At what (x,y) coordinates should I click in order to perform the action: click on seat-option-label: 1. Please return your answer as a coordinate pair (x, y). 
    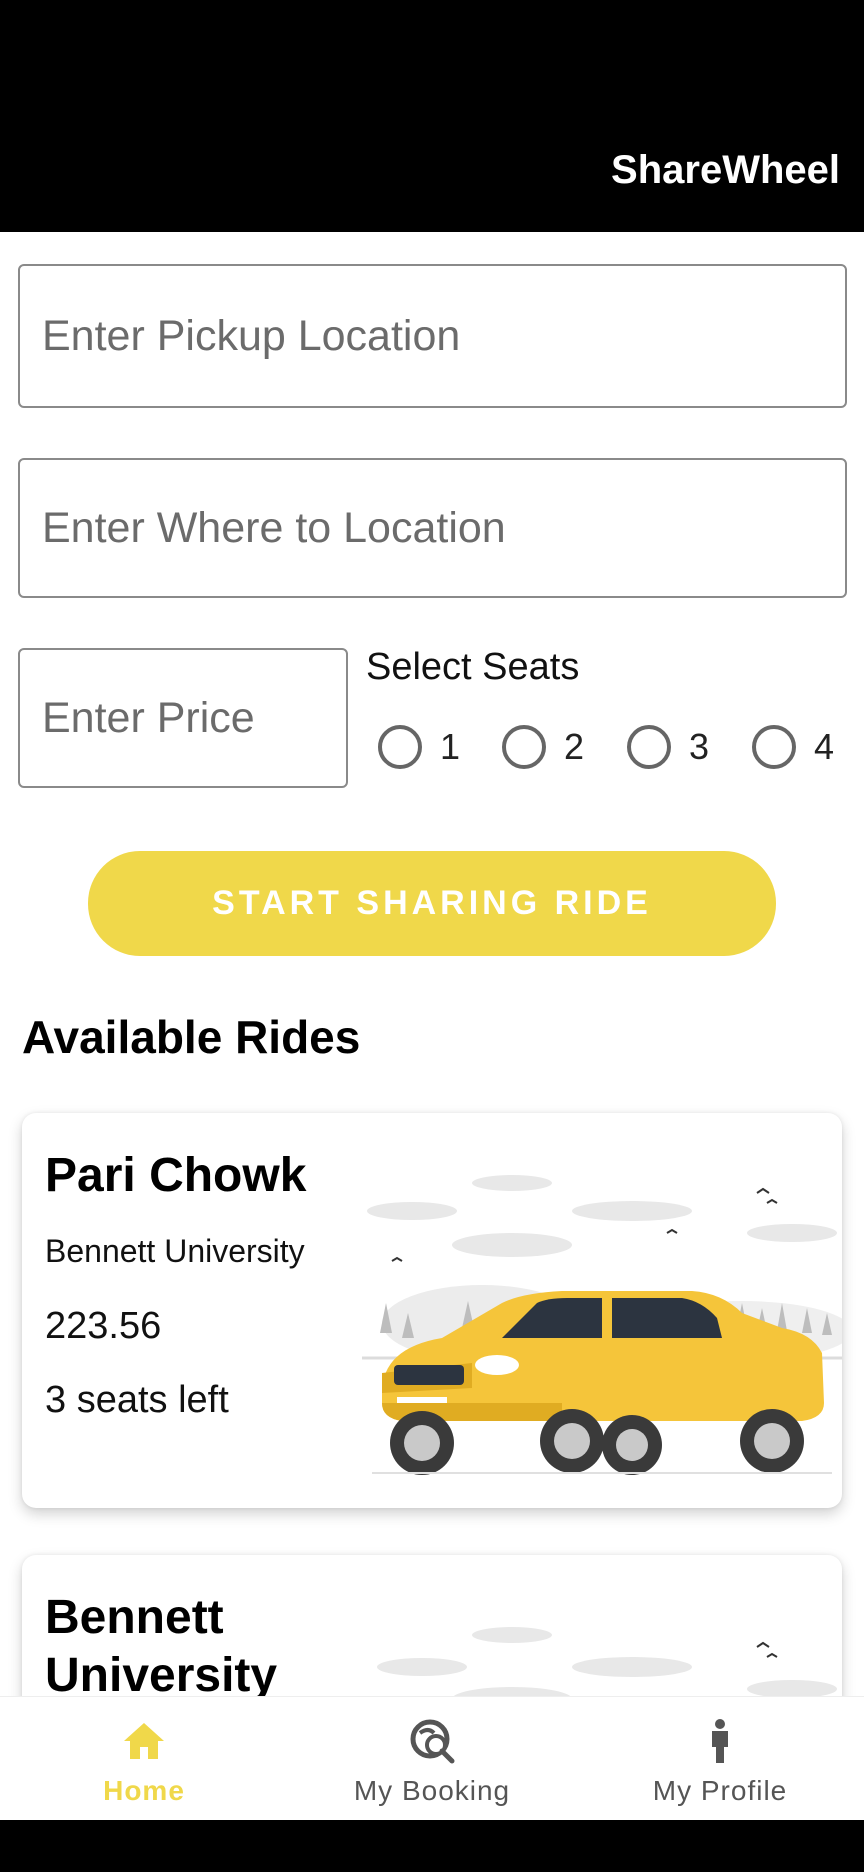
    Looking at the image, I should click on (450, 746).